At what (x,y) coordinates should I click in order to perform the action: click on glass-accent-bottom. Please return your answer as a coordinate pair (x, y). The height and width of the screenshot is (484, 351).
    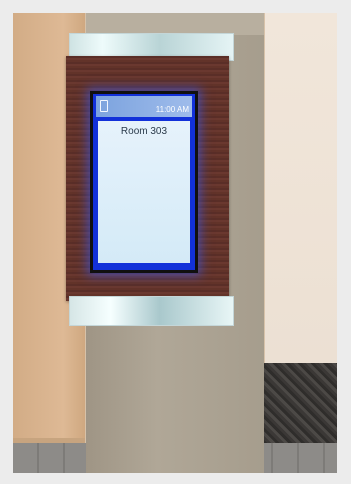
    Looking at the image, I should click on (151, 311).